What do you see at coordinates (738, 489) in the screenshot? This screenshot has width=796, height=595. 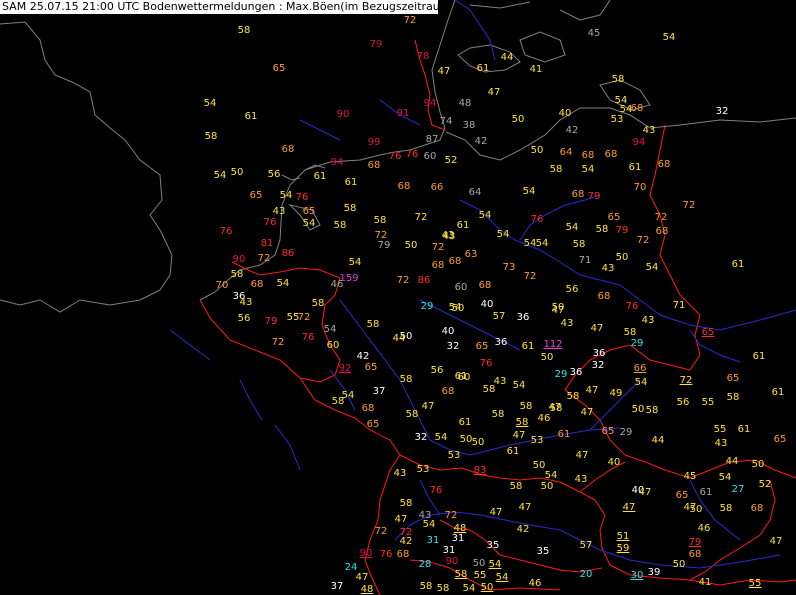 I see `gust-reading: 27` at bounding box center [738, 489].